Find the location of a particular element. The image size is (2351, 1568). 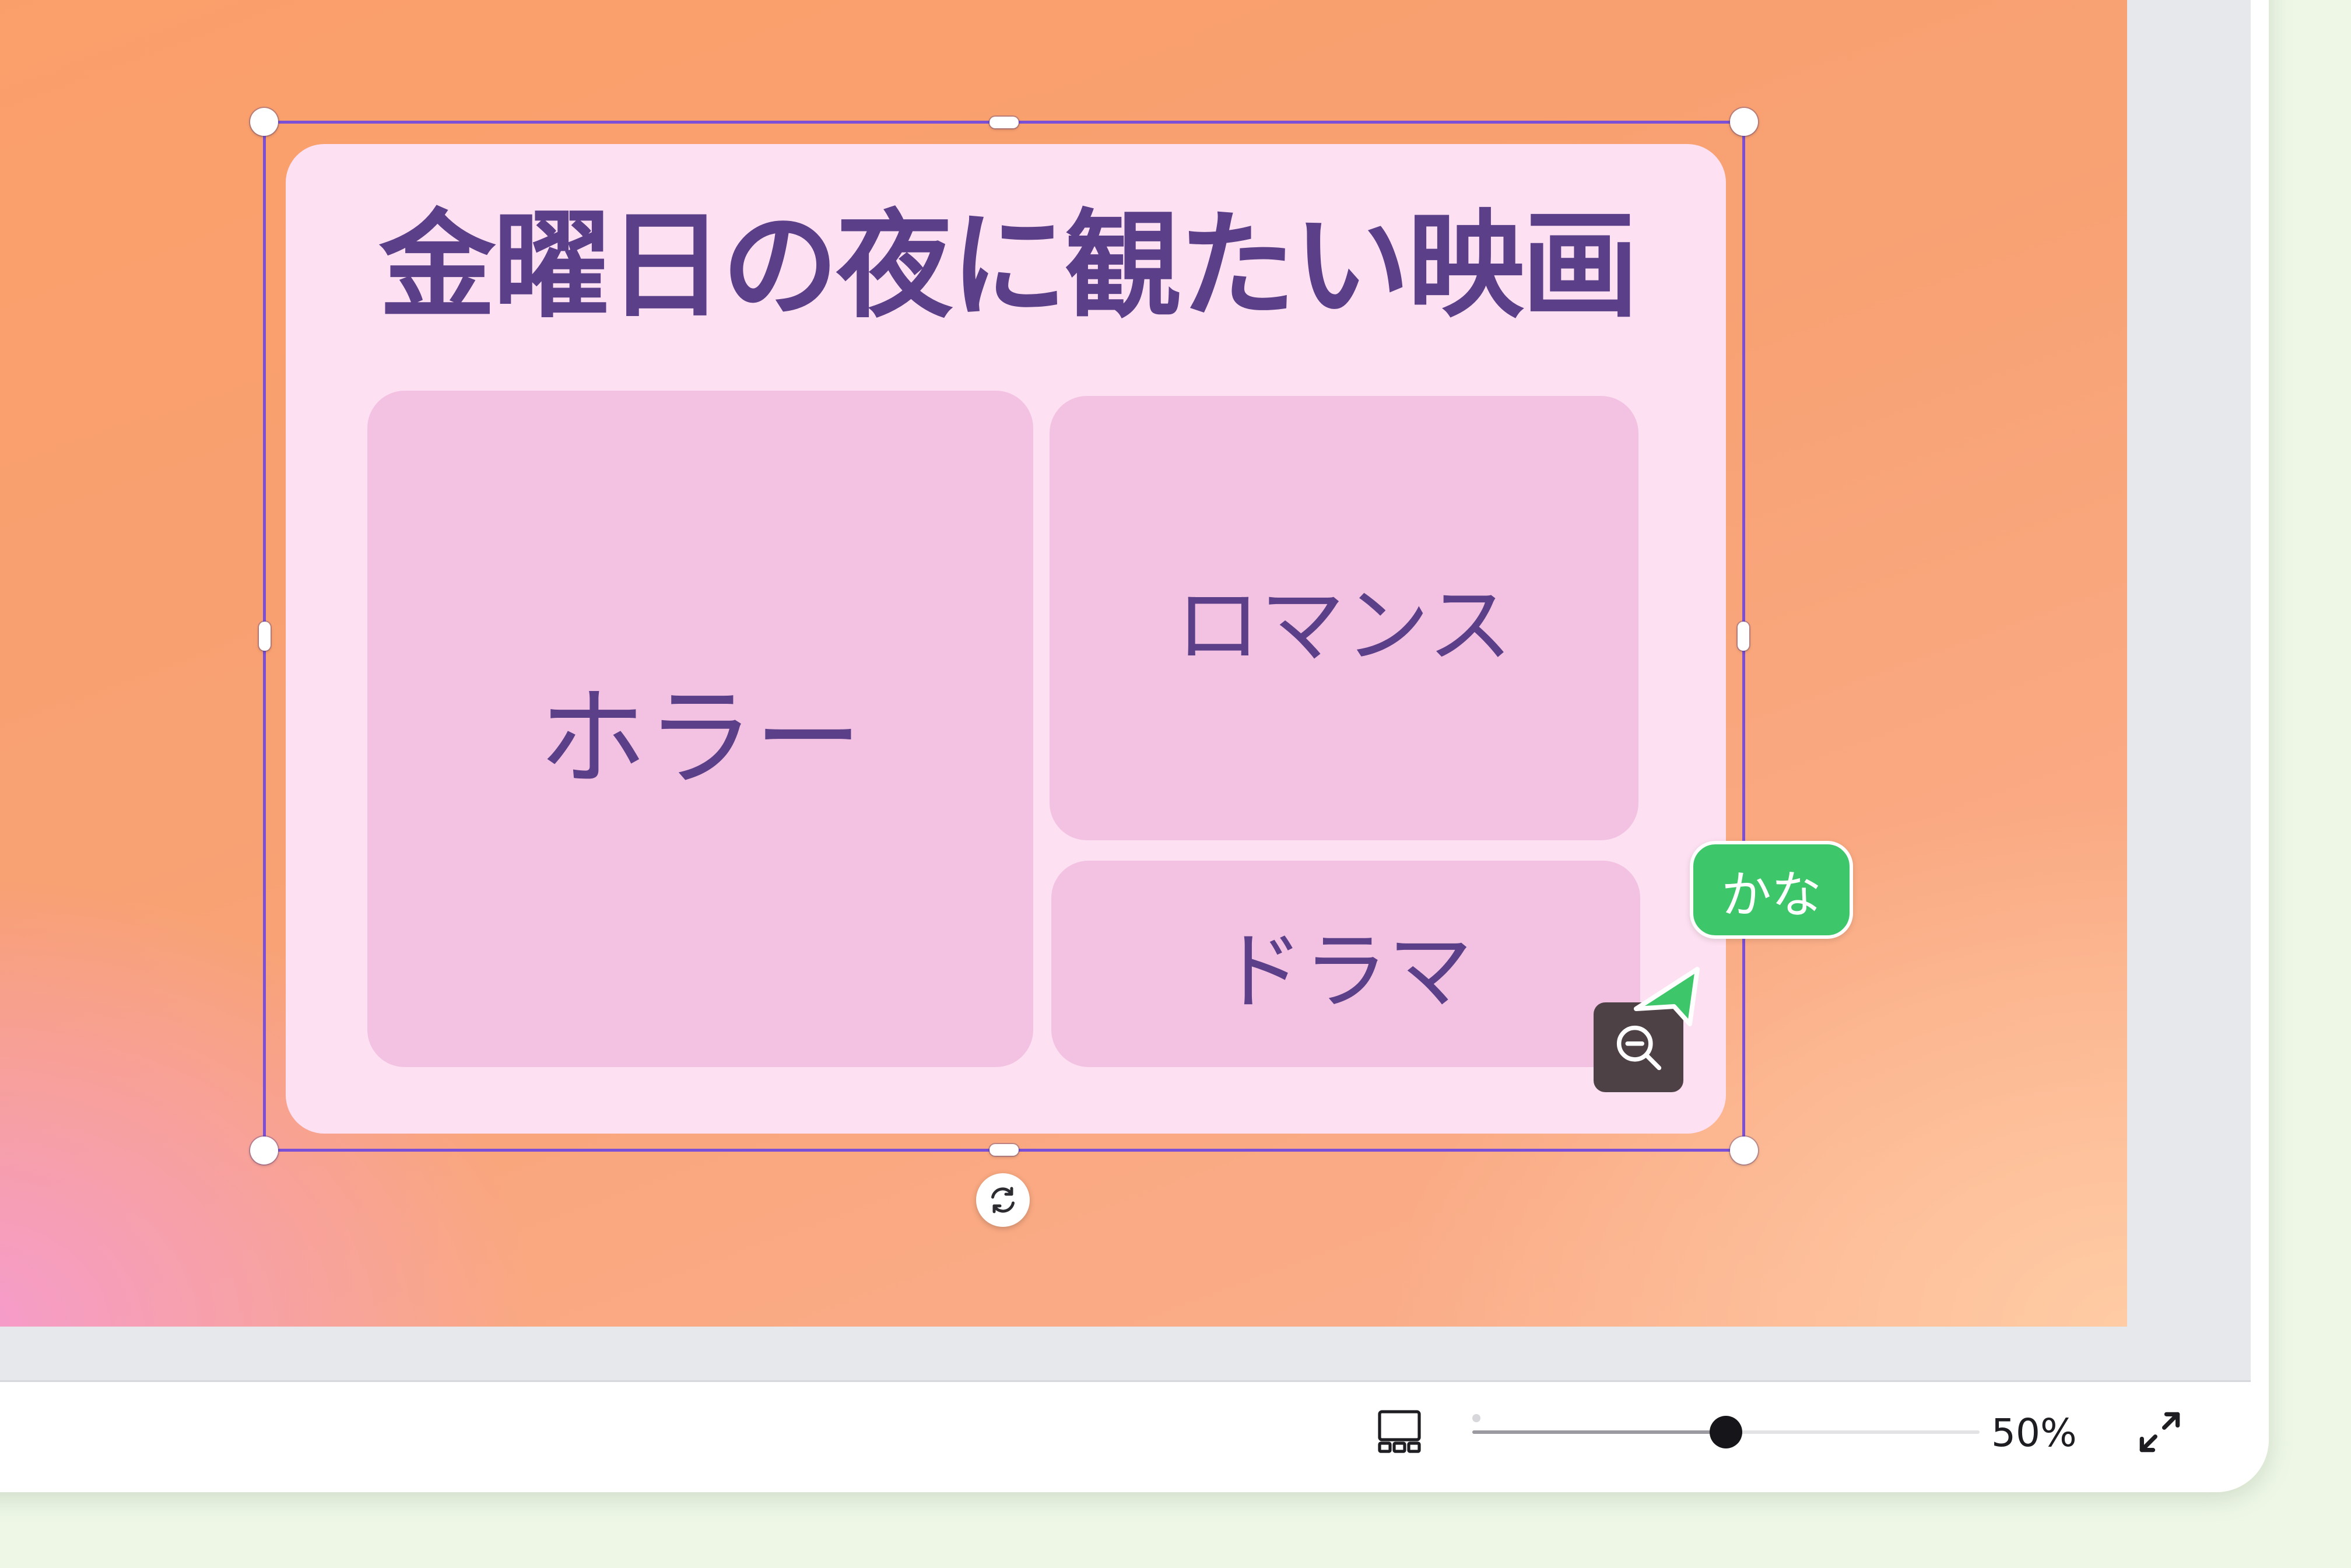

zoom-slider is located at coordinates (1726, 1432).